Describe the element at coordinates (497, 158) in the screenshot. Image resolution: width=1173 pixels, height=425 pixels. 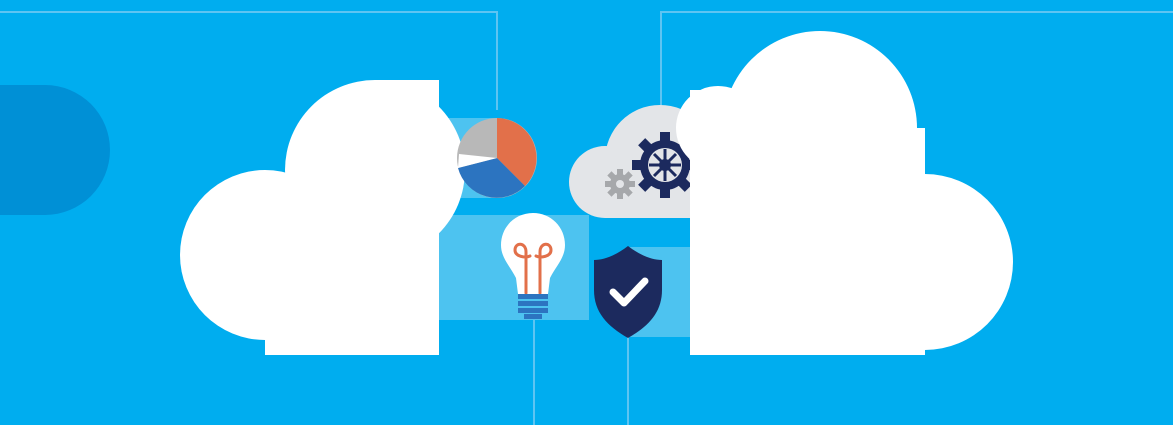
I see `pie-chart-icon` at that location.